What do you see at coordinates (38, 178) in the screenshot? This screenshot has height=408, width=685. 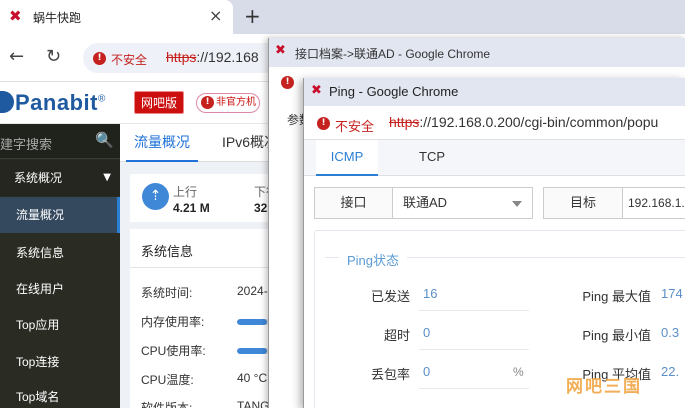 I see `sidebar-section-label: 系统概况` at bounding box center [38, 178].